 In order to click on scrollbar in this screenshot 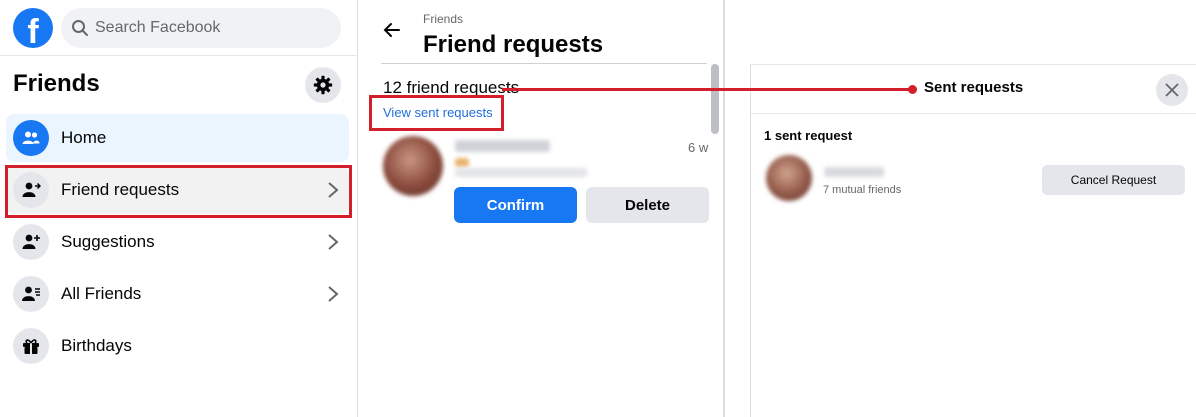, I will do `click(715, 99)`.